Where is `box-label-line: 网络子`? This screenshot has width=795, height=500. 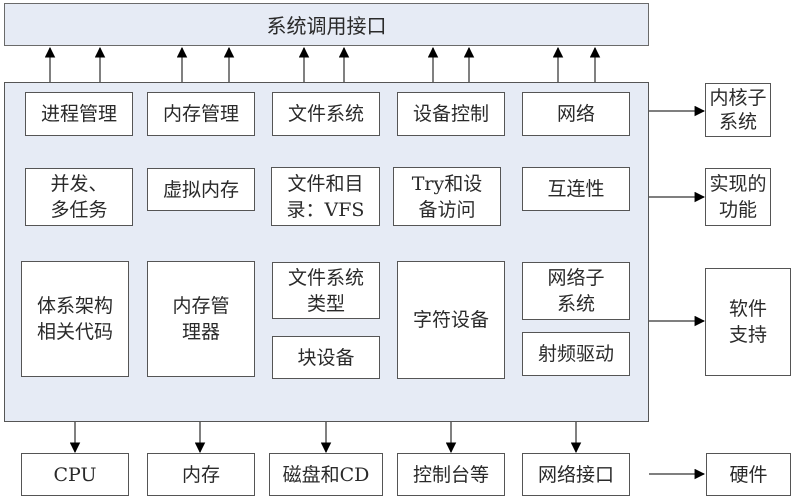 box-label-line: 网络子 is located at coordinates (576, 278).